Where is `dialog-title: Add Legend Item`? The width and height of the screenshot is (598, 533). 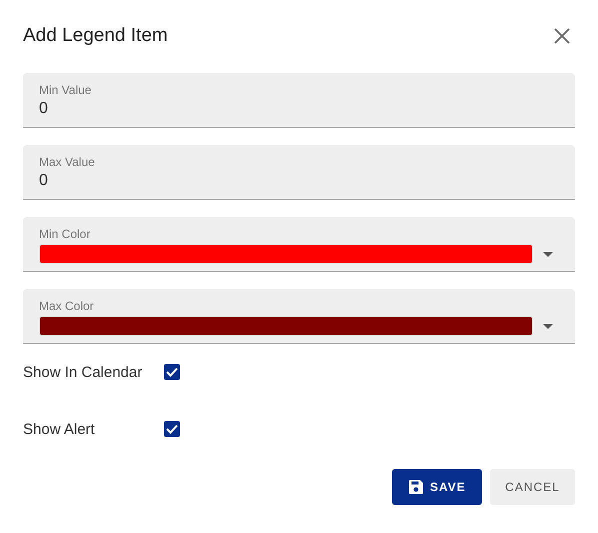
dialog-title: Add Legend Item is located at coordinates (95, 36).